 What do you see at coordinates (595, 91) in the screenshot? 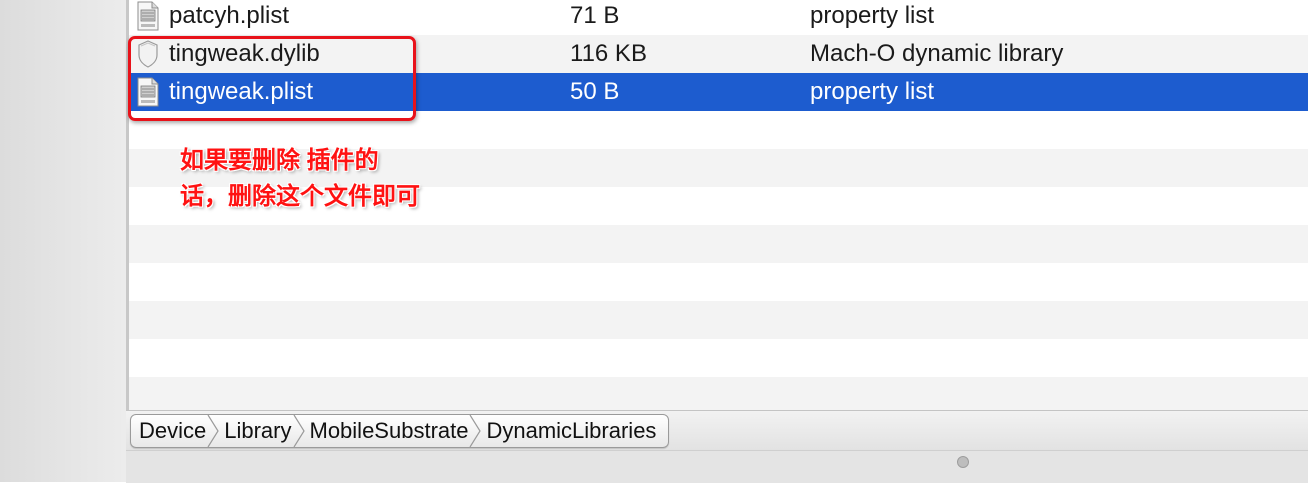
I see `file-size: 50 B` at bounding box center [595, 91].